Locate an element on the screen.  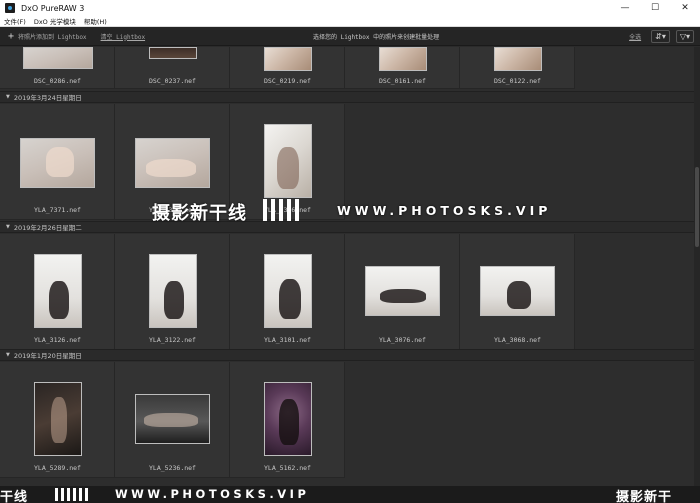
date-group-header: ▼ 2019年3月24日星期日 is located at coordinates (347, 97).